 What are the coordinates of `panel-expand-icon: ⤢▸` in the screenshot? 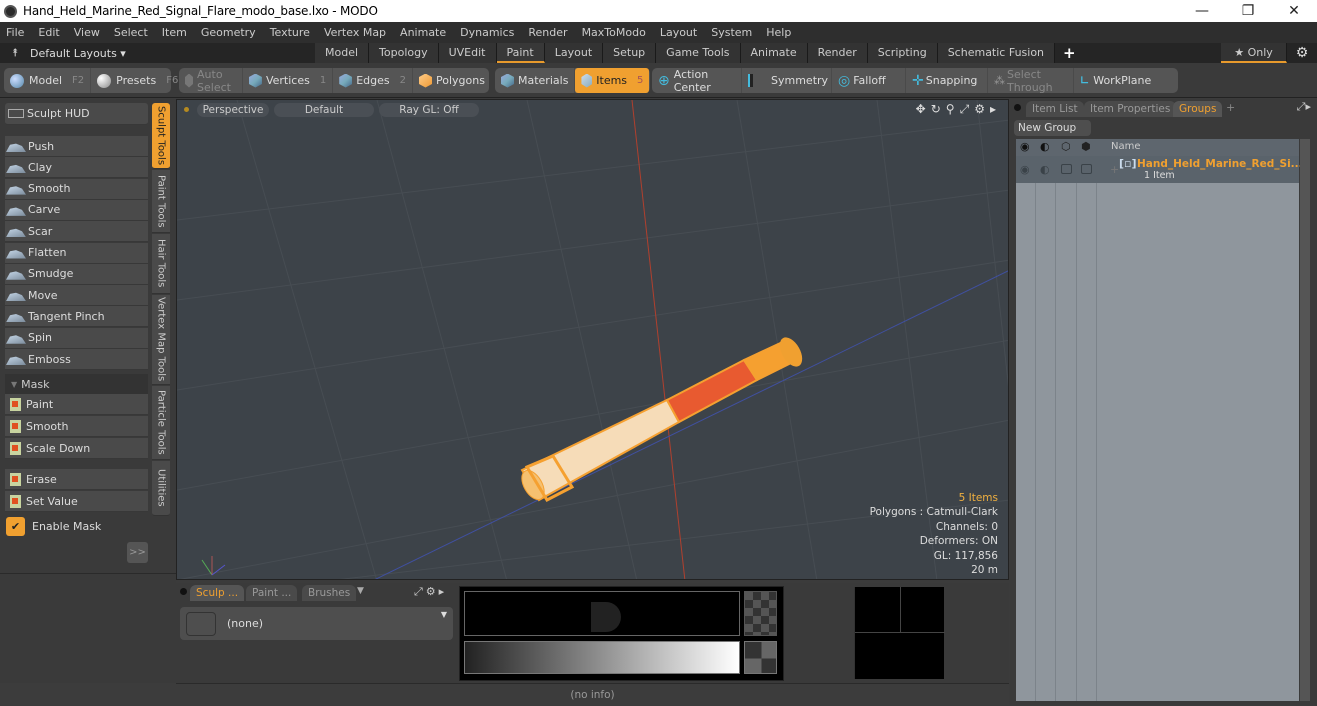 It's located at (1304, 107).